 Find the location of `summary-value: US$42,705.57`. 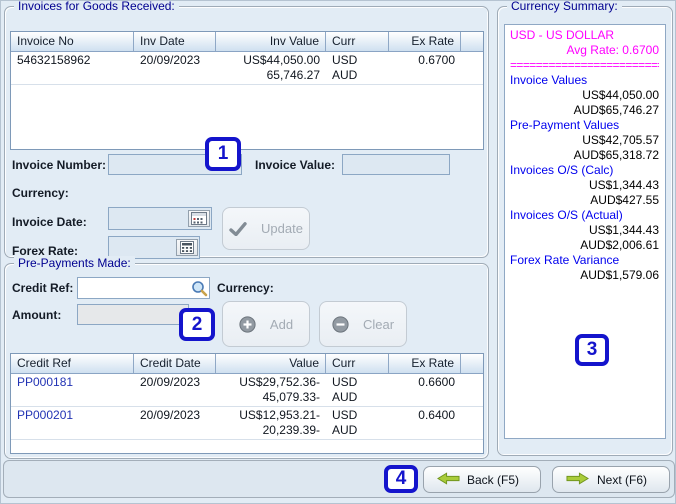

summary-value: US$42,705.57 is located at coordinates (620, 140).